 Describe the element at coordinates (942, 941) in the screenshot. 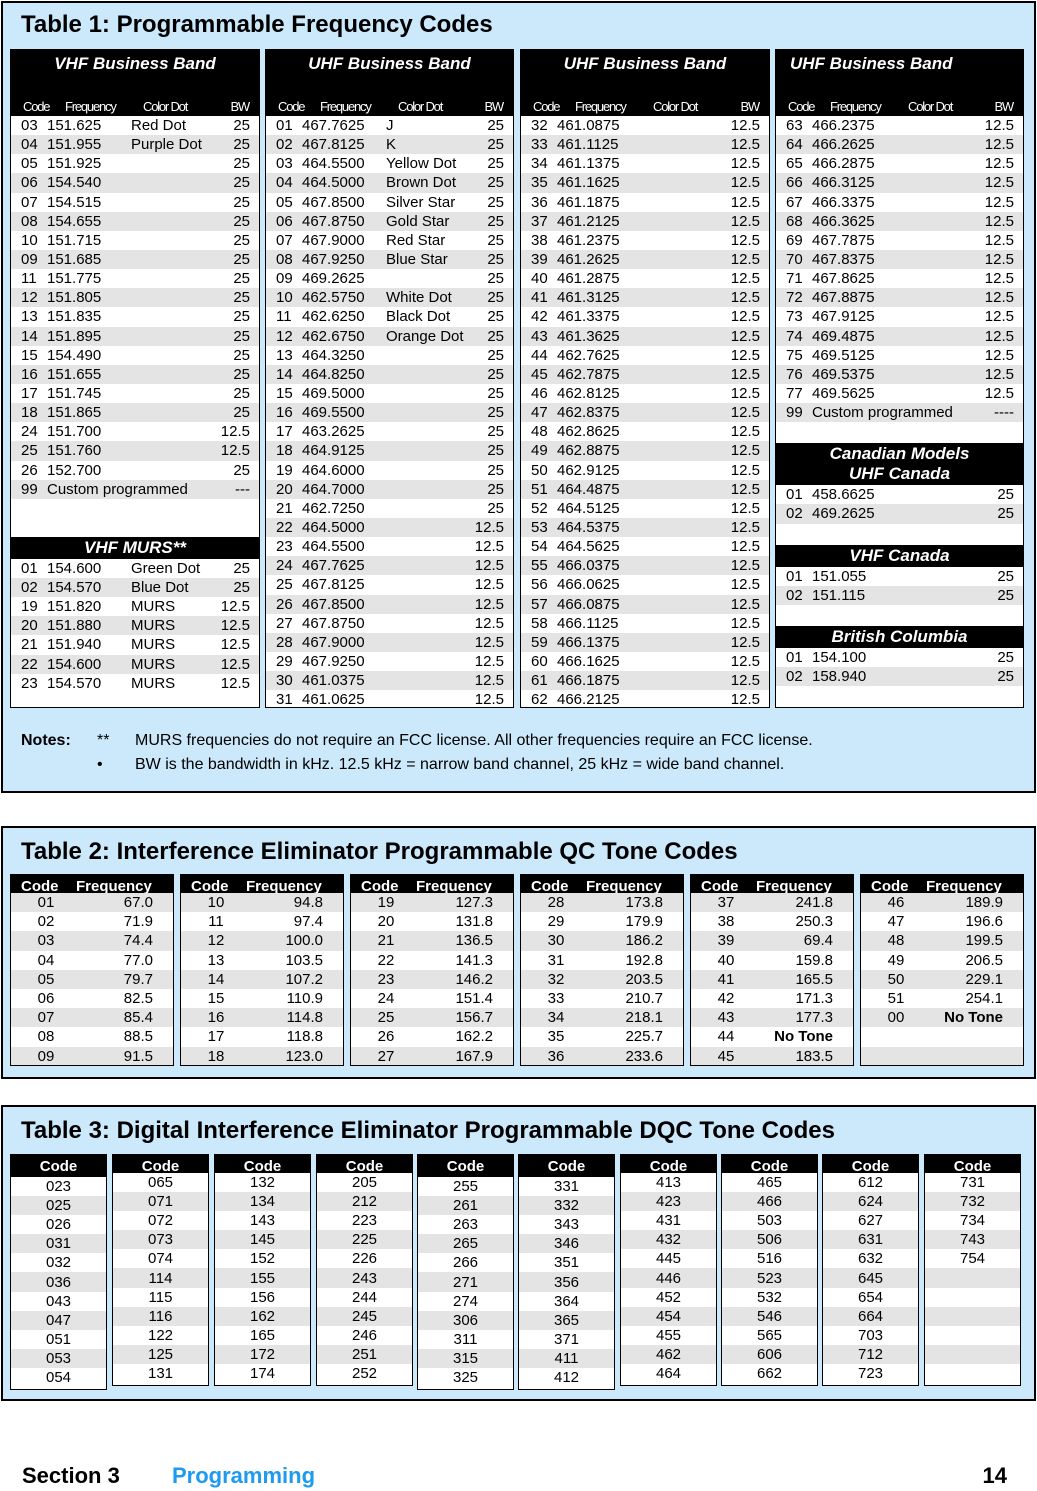

I see `table-row: 48 199.5` at that location.